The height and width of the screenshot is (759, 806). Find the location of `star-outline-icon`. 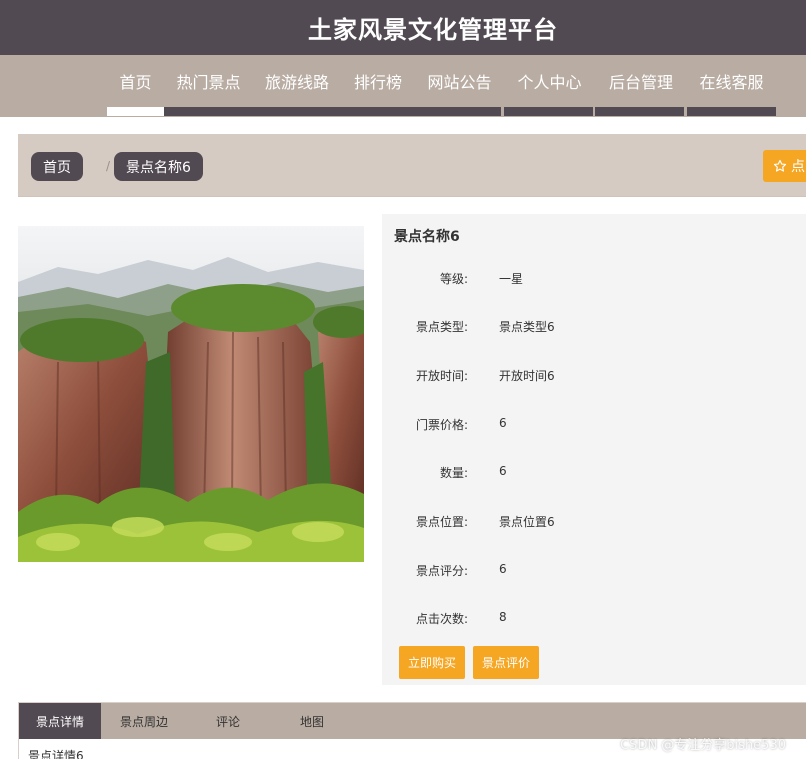

star-outline-icon is located at coordinates (780, 165).